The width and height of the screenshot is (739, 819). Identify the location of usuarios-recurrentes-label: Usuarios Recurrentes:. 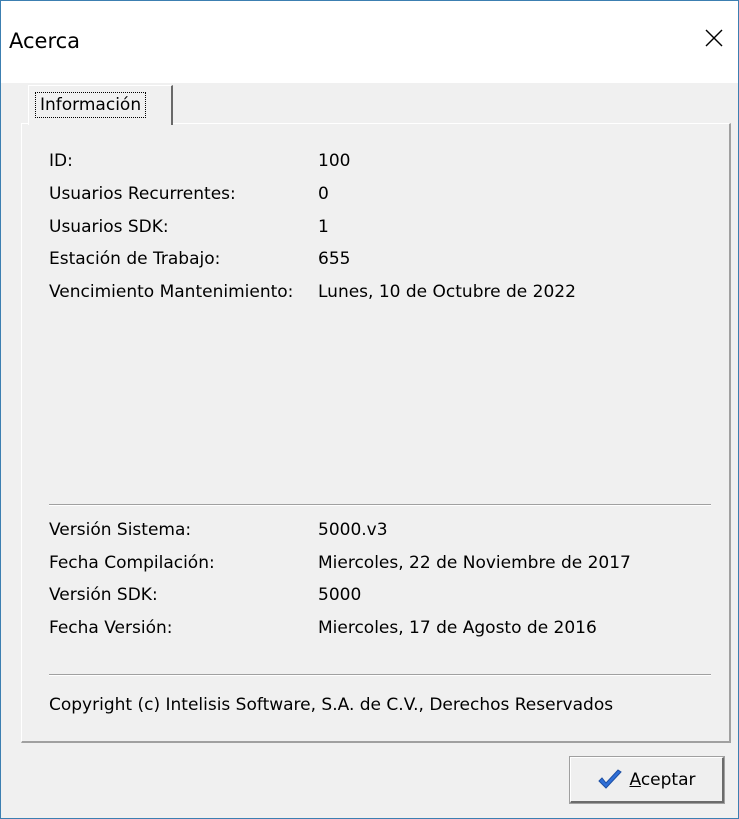
(142, 194).